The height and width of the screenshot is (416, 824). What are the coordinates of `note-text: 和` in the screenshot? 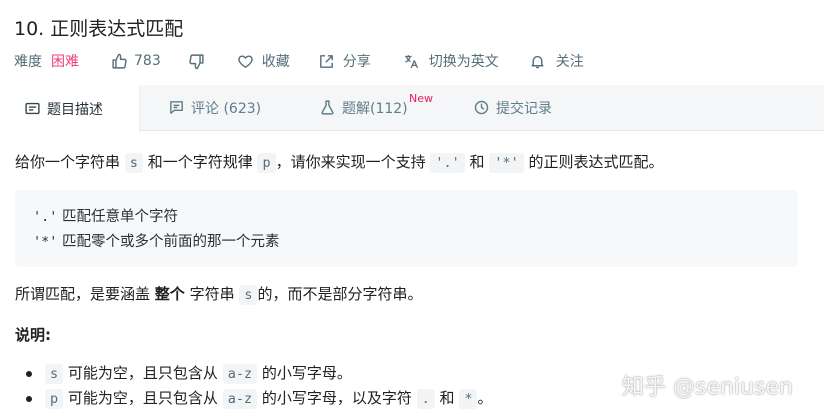 It's located at (447, 398).